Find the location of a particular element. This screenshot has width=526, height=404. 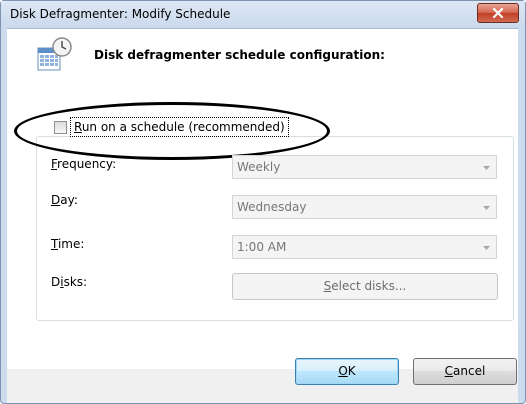

frequency-select: Weekly is located at coordinates (364, 167).